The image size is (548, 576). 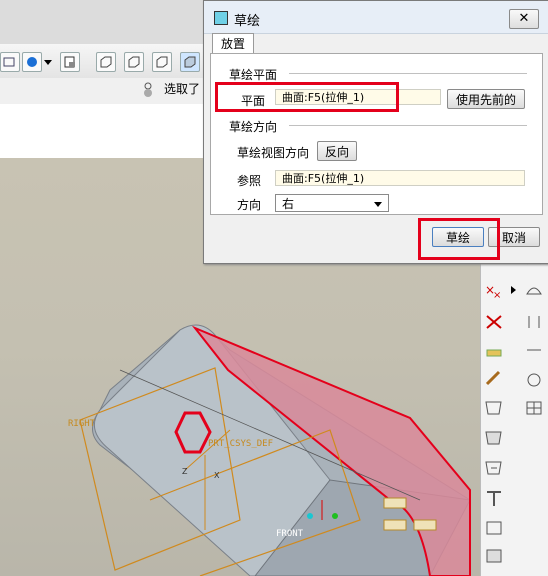 I want to click on trim-icon, so click(x=534, y=322).